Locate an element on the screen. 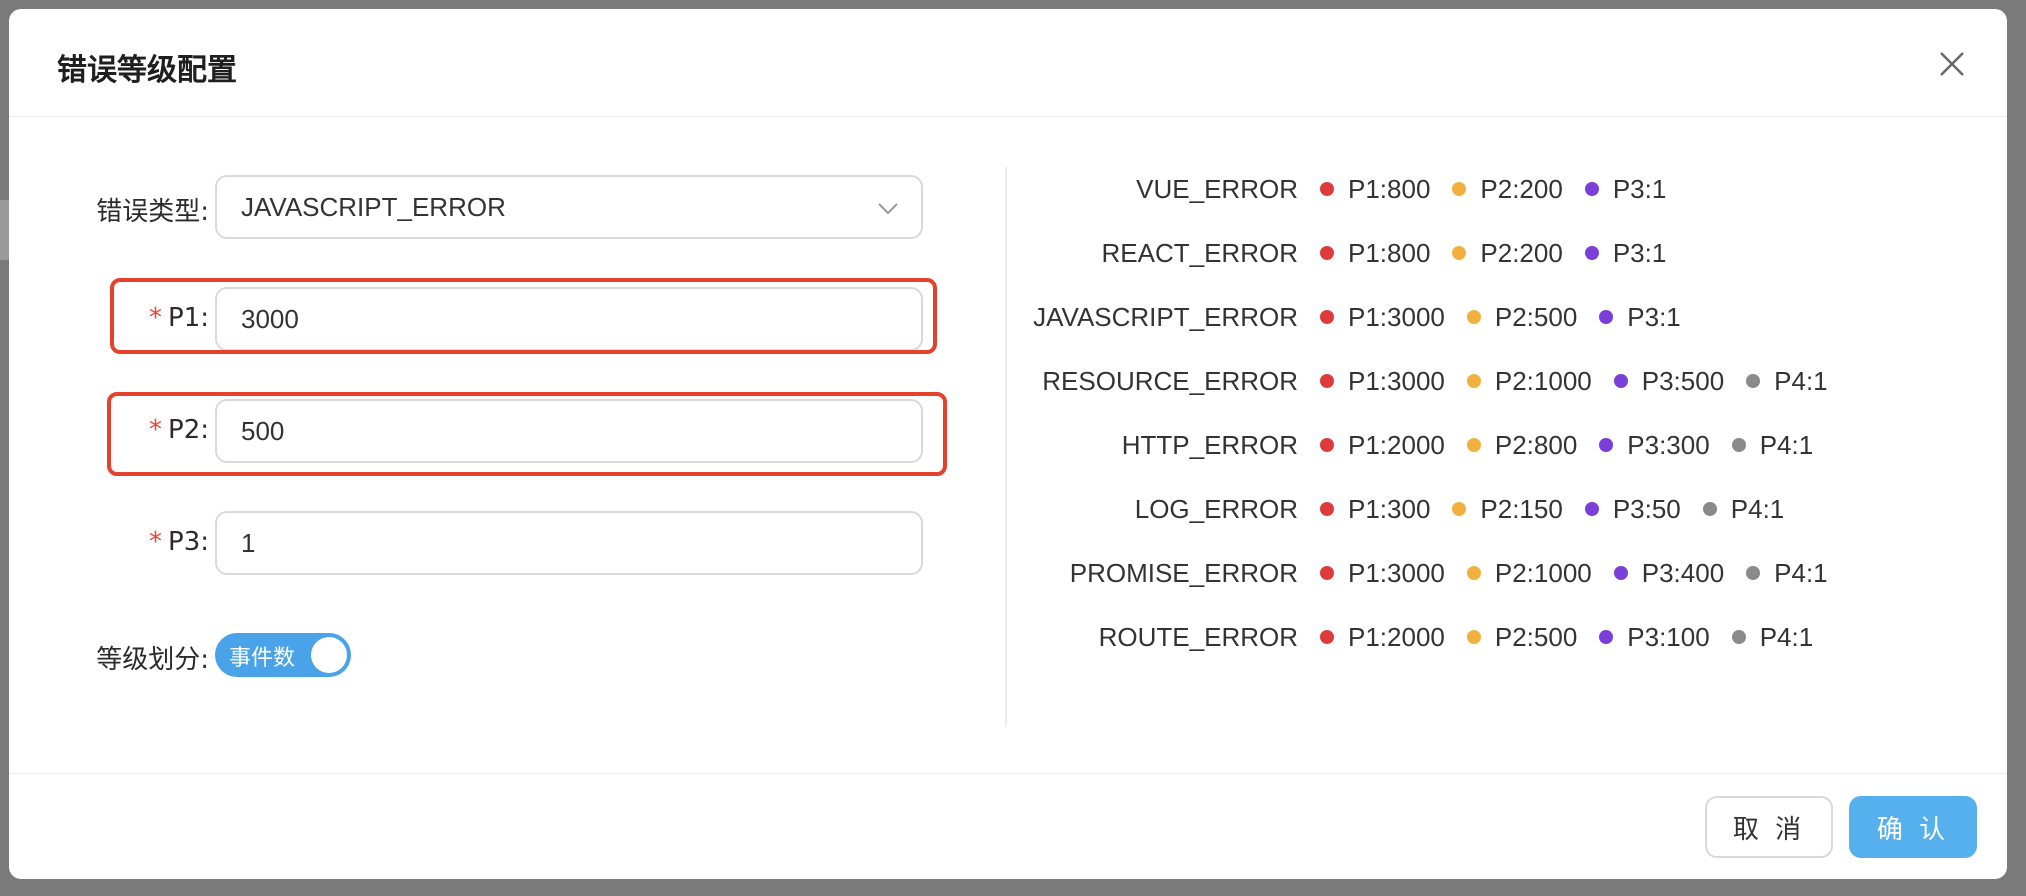  level-threshold: P3:300 is located at coordinates (1668, 444).